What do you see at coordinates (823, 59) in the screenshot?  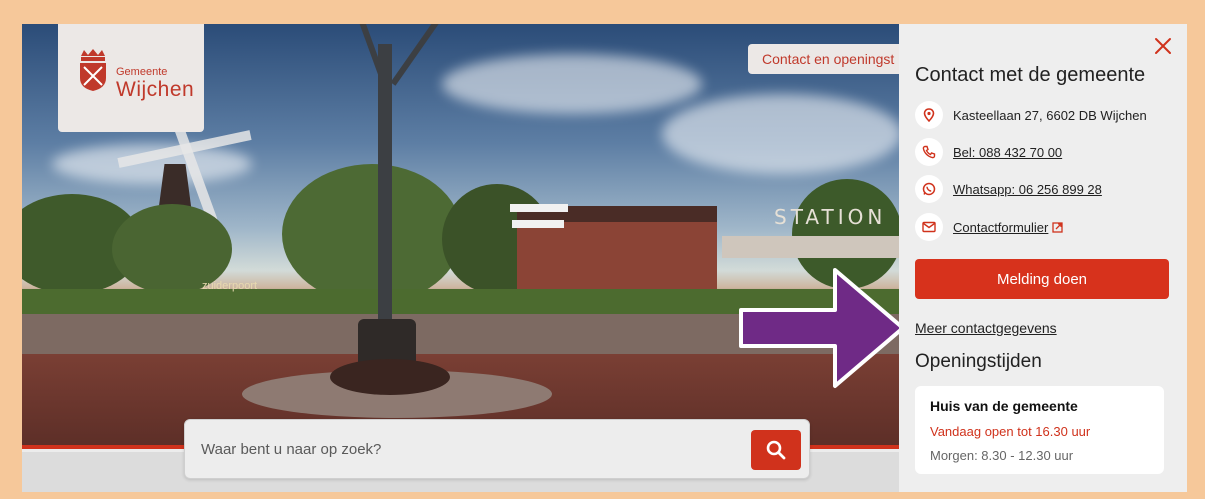 I see `contact-openingstijden-link: Contact en openingst` at bounding box center [823, 59].